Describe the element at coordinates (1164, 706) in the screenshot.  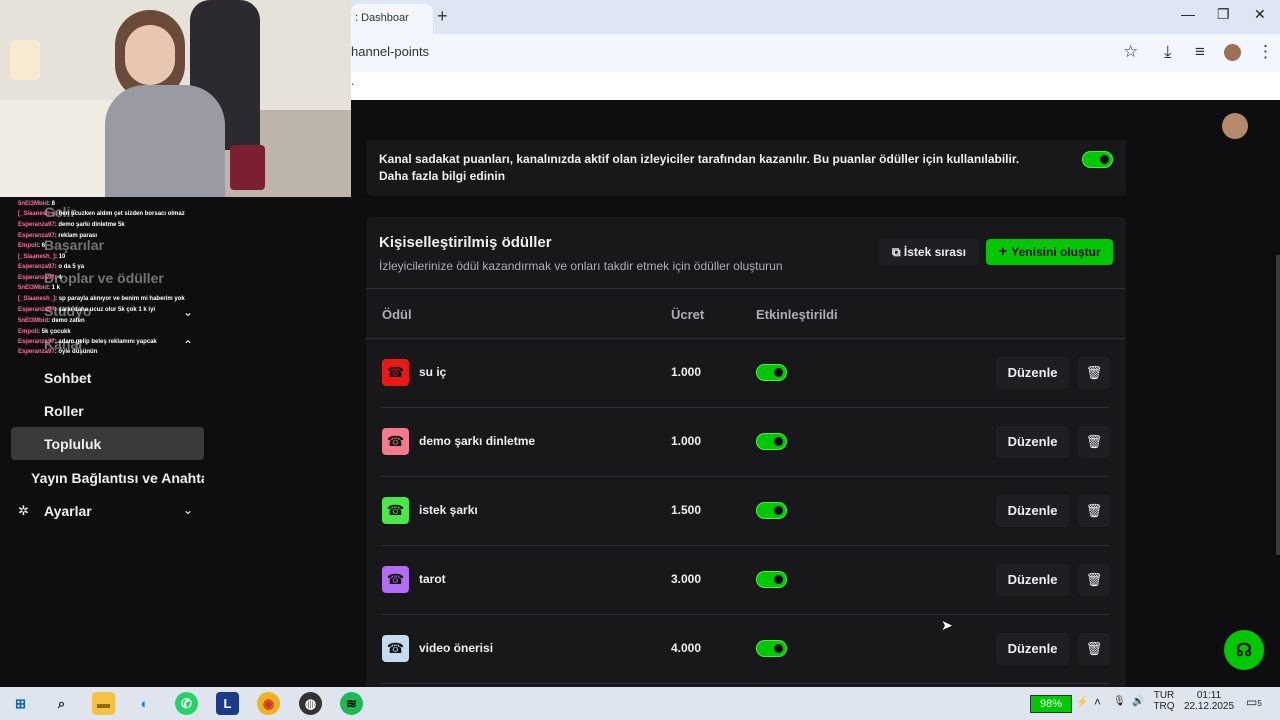
I see `lang-bottom: TRQ` at that location.